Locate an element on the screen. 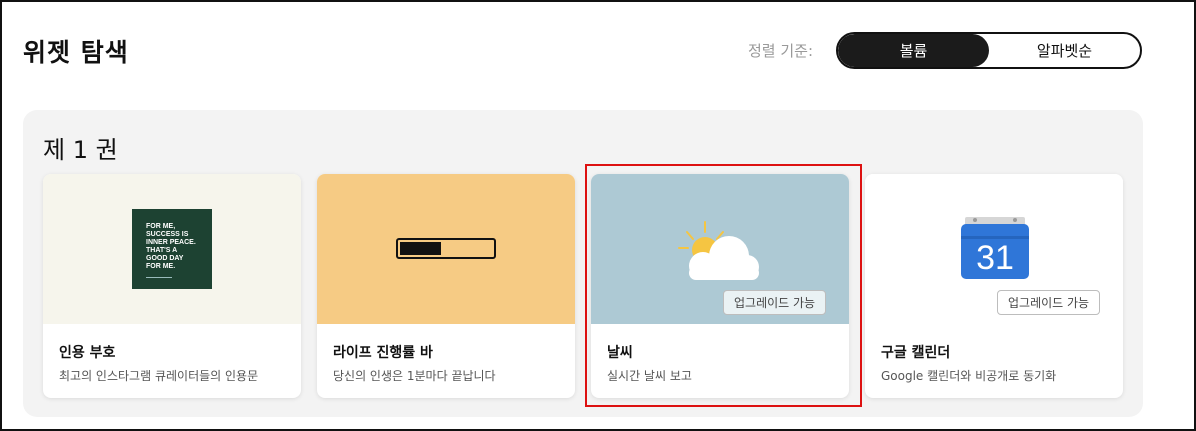 The width and height of the screenshot is (1196, 431). widget-card-weather: 업그레이드 가능 날씨 실시간 날씨 보고 is located at coordinates (720, 286).